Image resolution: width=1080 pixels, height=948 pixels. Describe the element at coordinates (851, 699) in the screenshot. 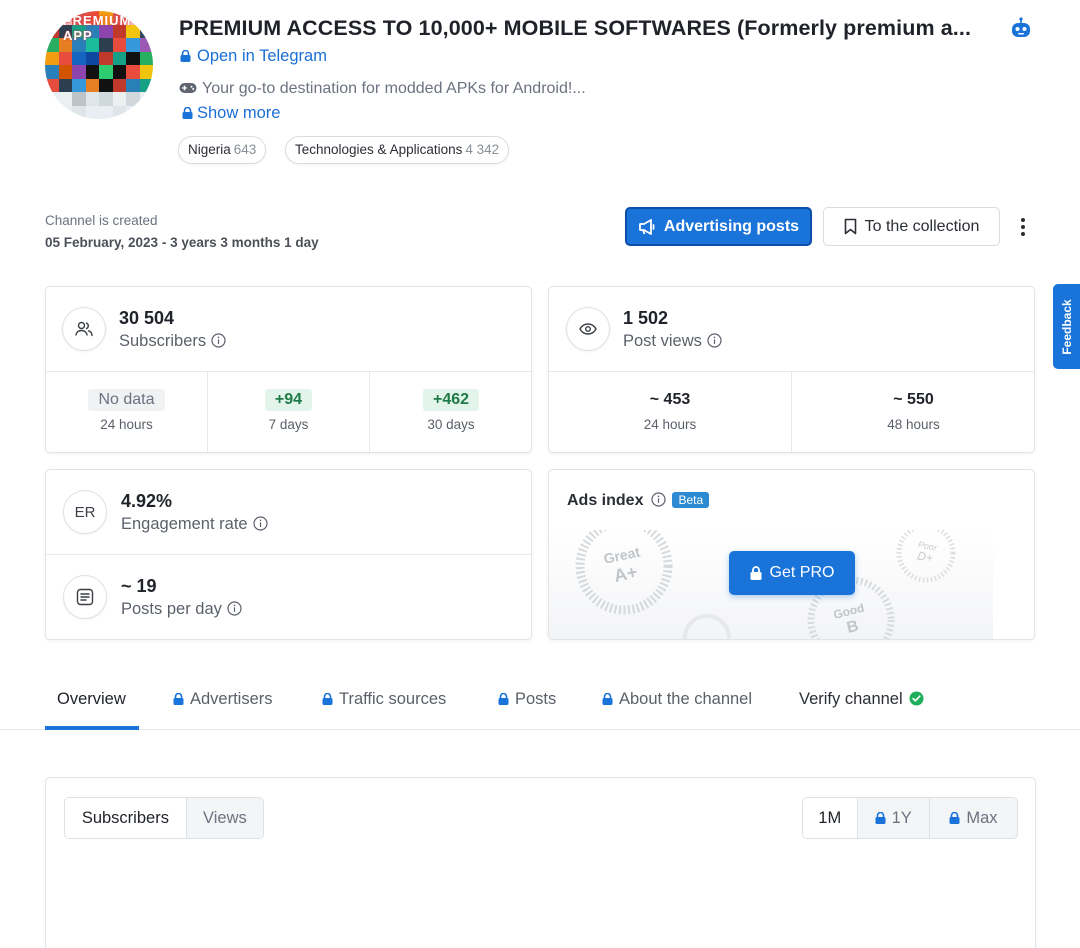

I see `tab-label: Verify channel` at that location.